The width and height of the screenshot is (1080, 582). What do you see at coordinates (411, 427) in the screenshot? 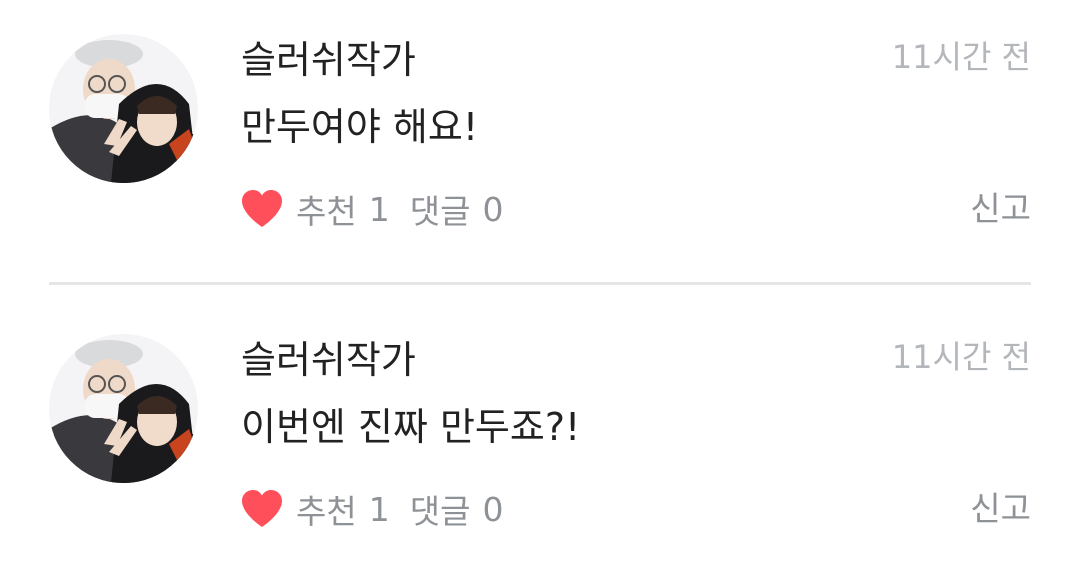
I see `comment-text: 이번엔 진짜 만두죠?!` at bounding box center [411, 427].